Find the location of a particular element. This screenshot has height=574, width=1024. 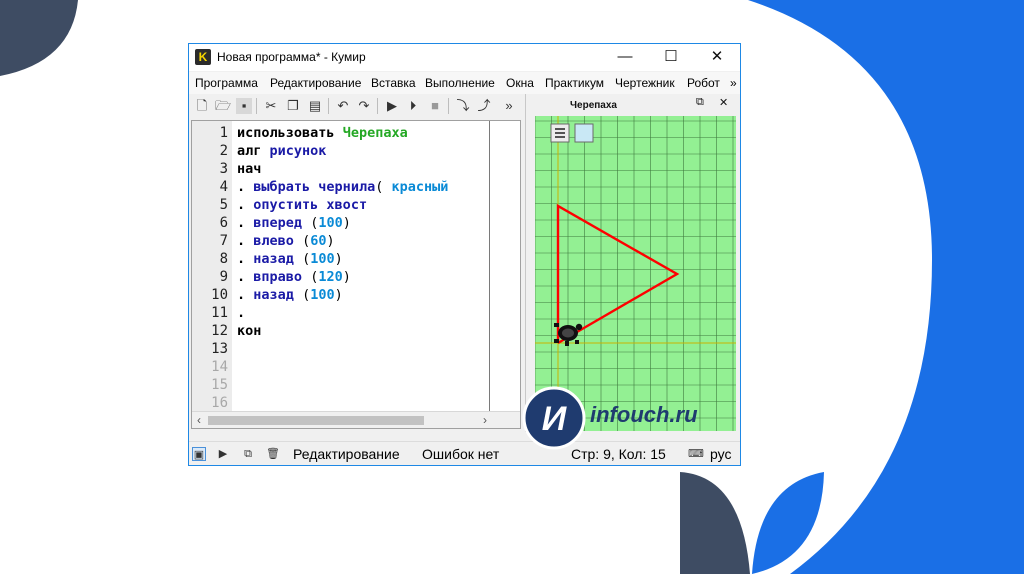

line-number: 12 is located at coordinates (219, 331).